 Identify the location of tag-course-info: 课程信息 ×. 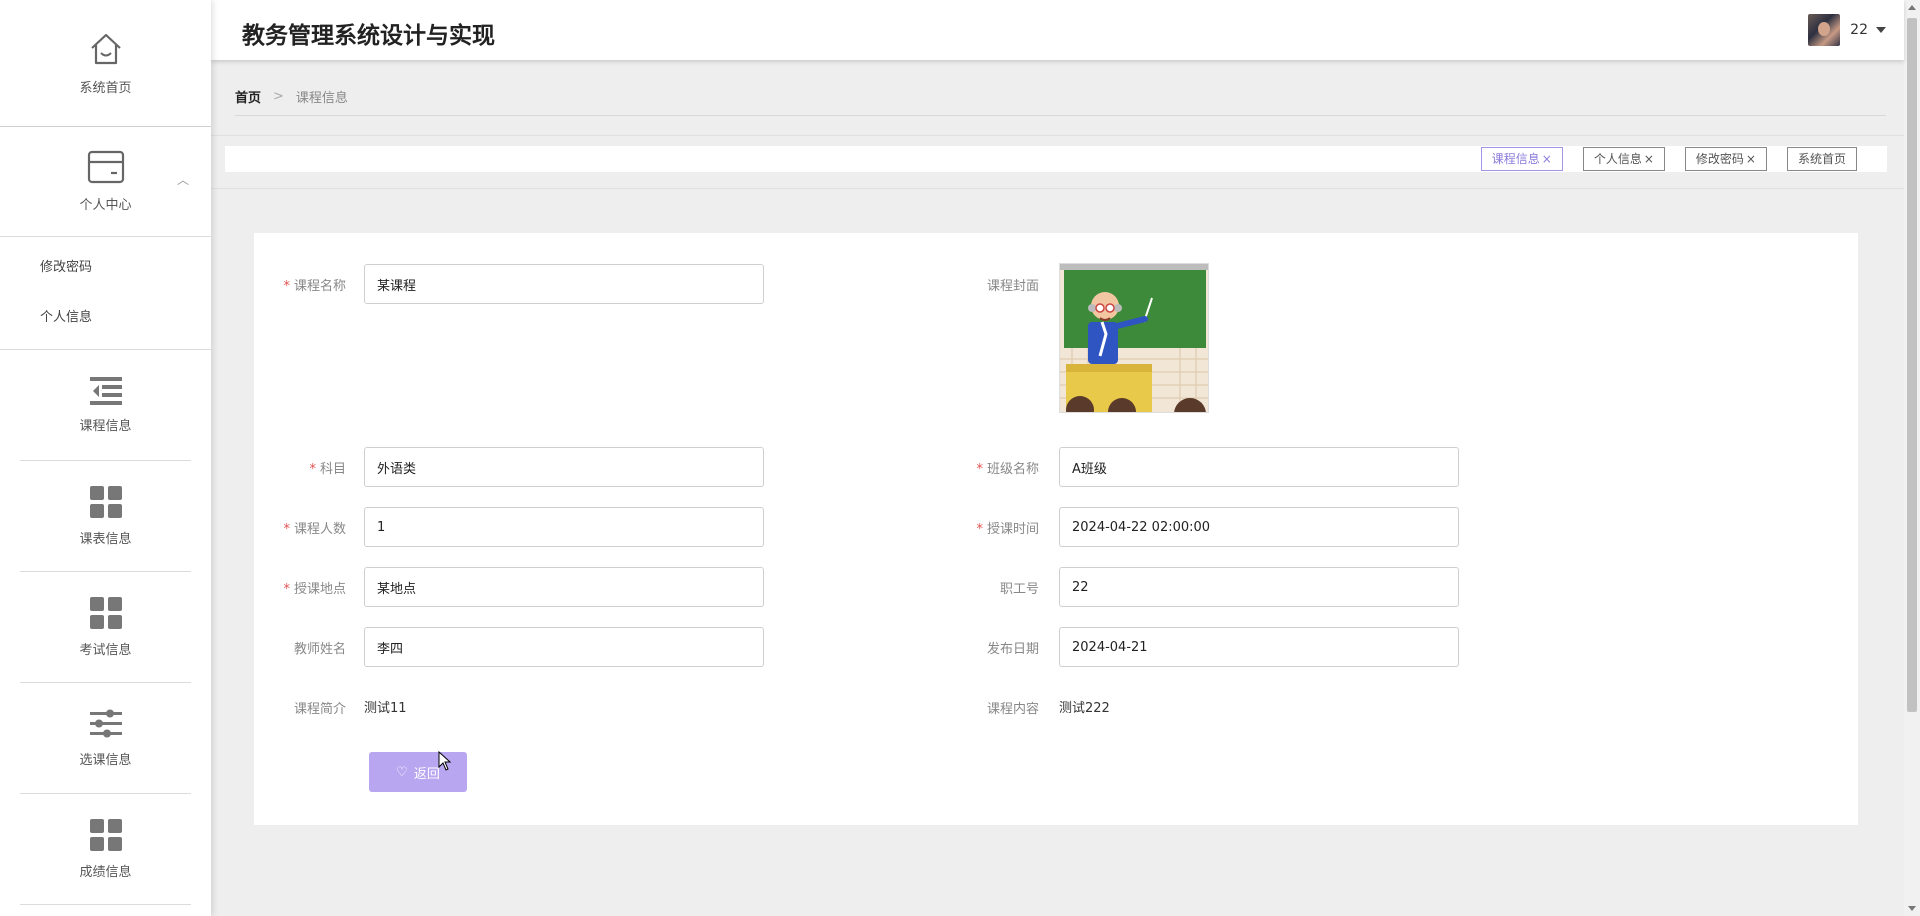
(1521, 159).